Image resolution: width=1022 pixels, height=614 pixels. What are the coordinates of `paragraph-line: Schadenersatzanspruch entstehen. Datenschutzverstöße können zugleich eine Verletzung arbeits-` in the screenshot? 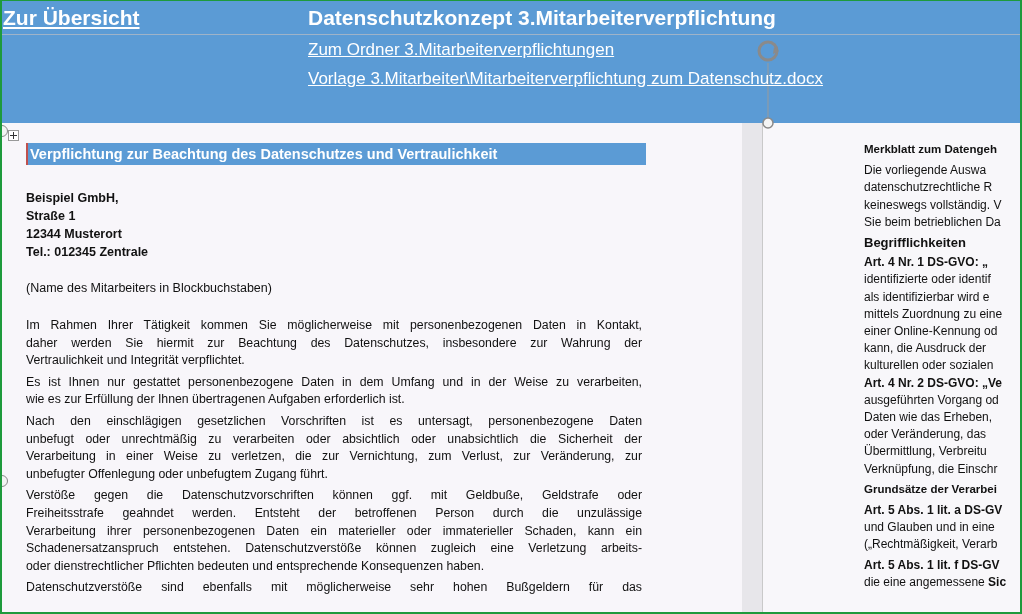 It's located at (334, 549).